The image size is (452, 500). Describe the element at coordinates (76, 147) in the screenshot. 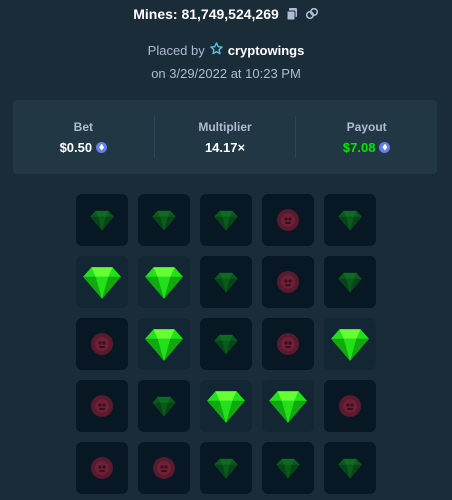

I see `bet-amount: $0.50` at that location.